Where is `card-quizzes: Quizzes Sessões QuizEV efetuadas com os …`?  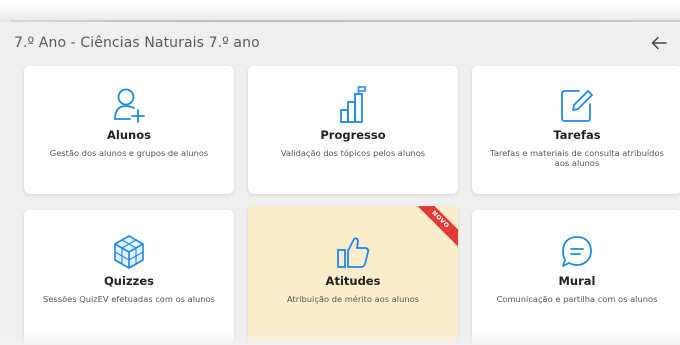 card-quizzes: Quizzes Sessões QuizEV efetuadas com os … is located at coordinates (129, 277).